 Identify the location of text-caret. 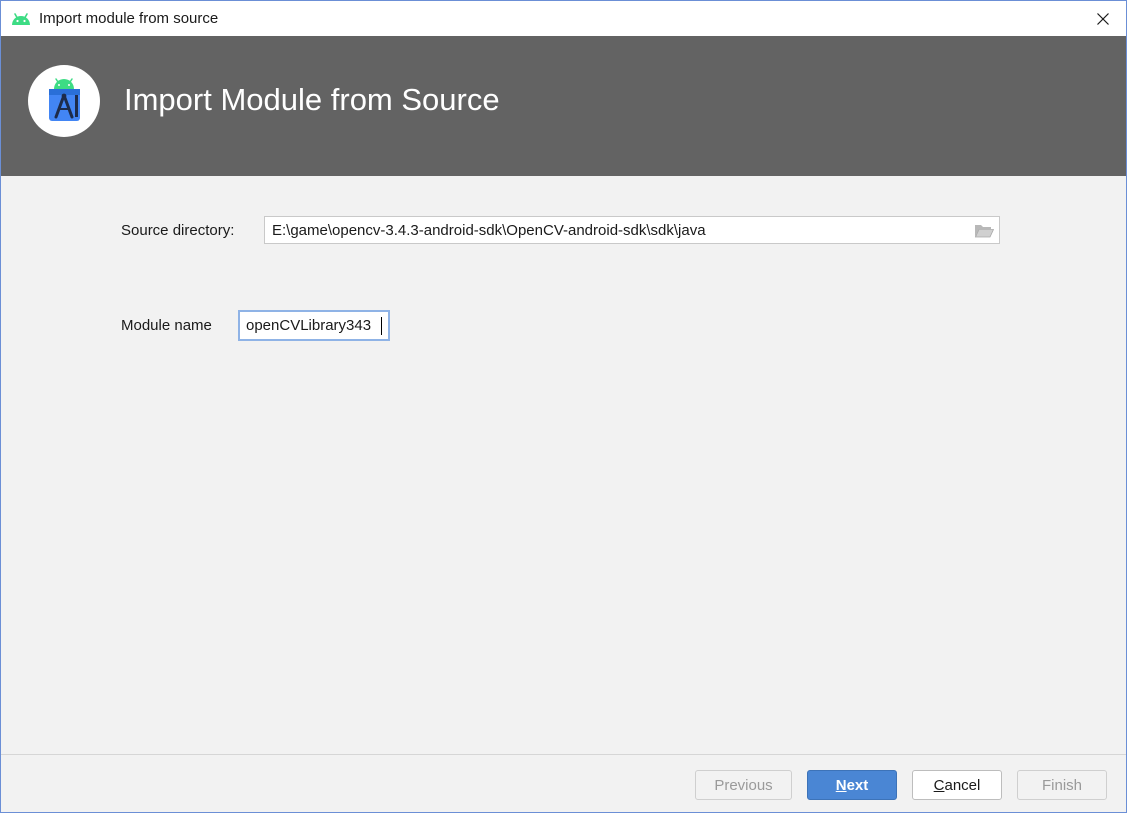
(381, 326).